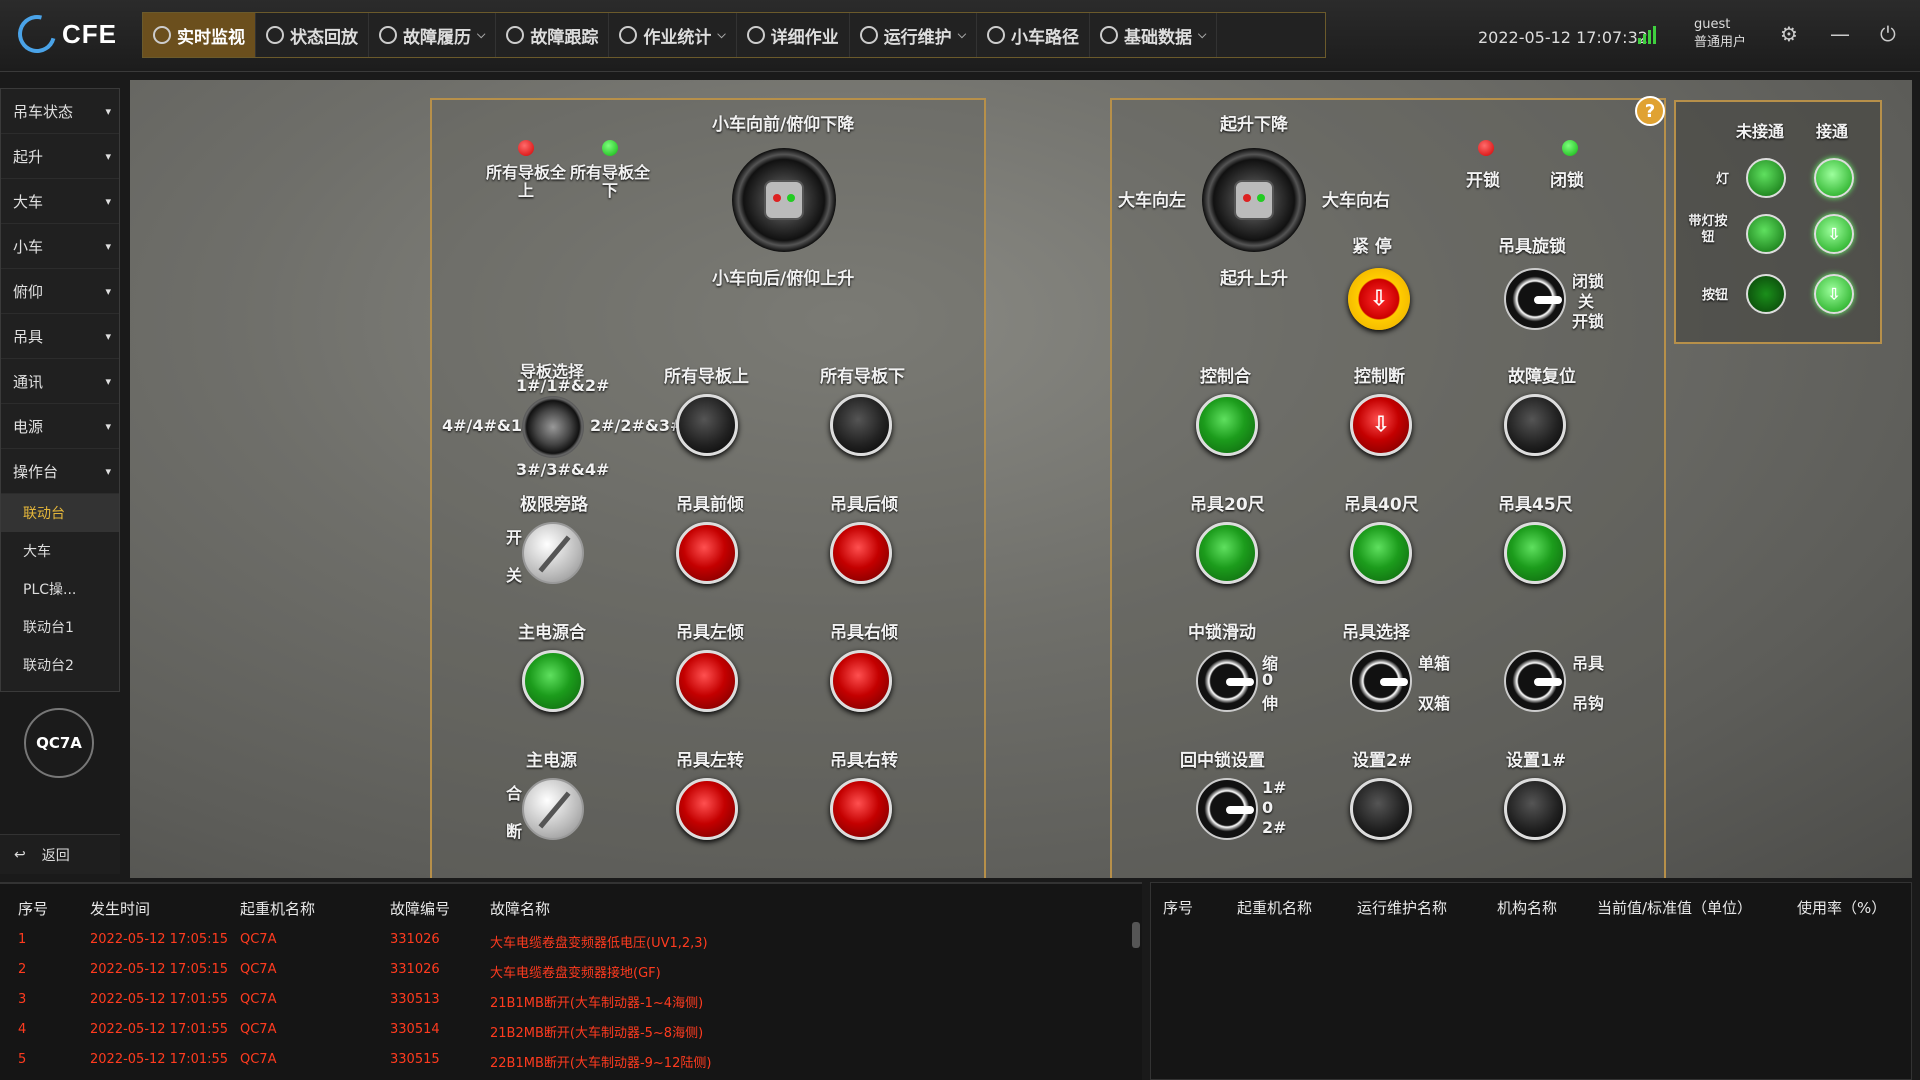 The image size is (1920, 1080). I want to click on emergency-stop-label: 紧 停, so click(1372, 247).